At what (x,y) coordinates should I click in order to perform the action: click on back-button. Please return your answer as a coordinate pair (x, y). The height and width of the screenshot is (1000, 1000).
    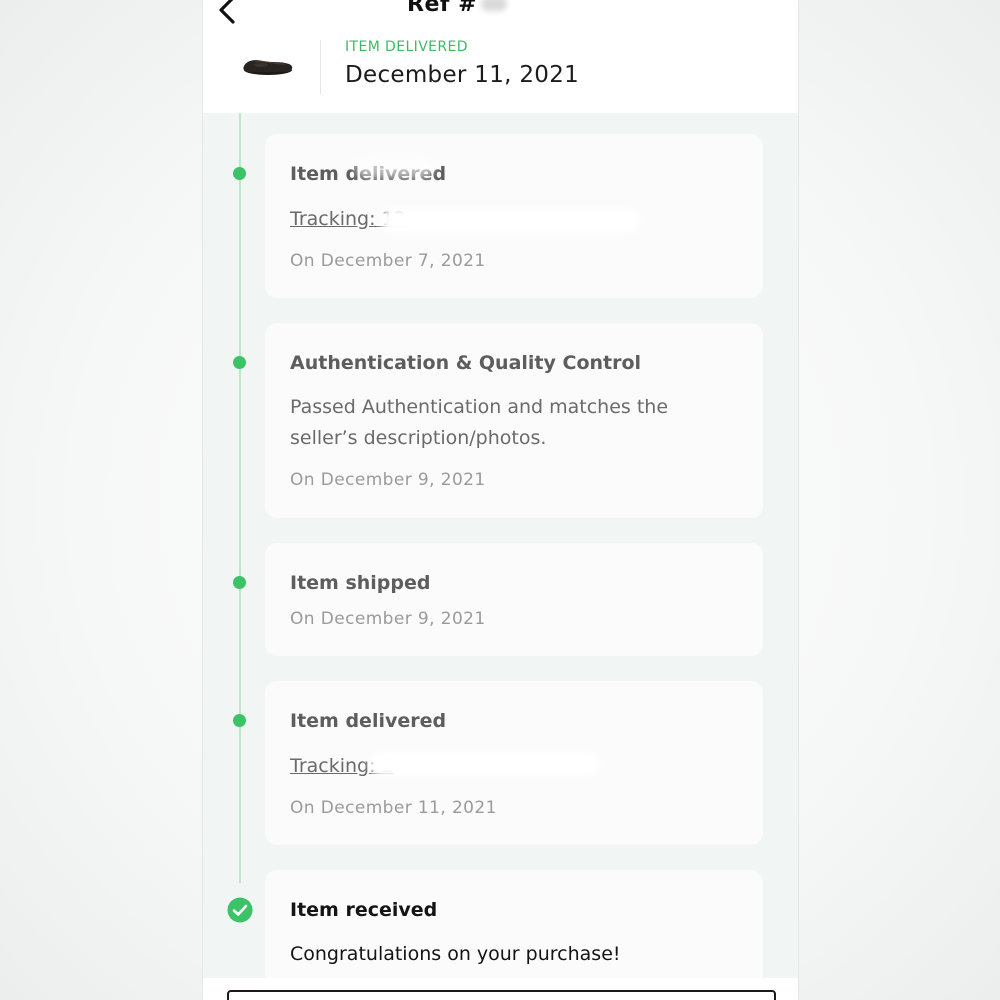
    Looking at the image, I should click on (227, 13).